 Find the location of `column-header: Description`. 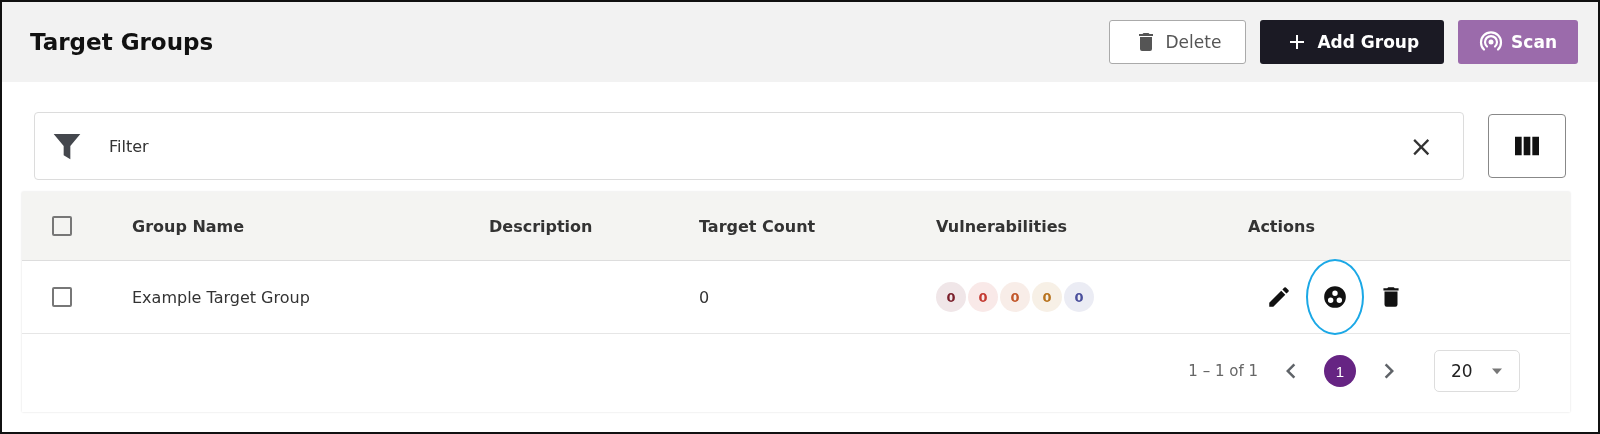

column-header: Description is located at coordinates (541, 226).